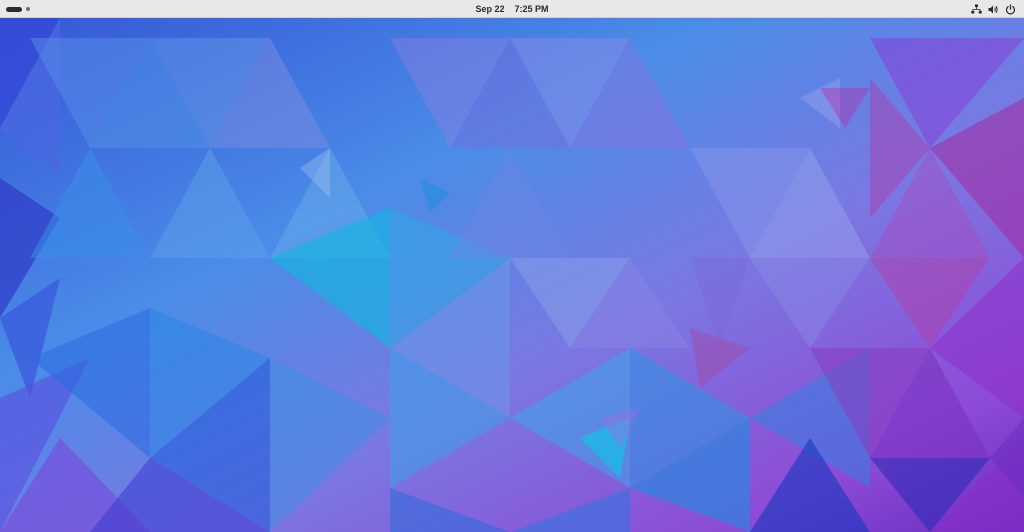 This screenshot has width=1024, height=532. I want to click on activities-button, so click(18, 9).